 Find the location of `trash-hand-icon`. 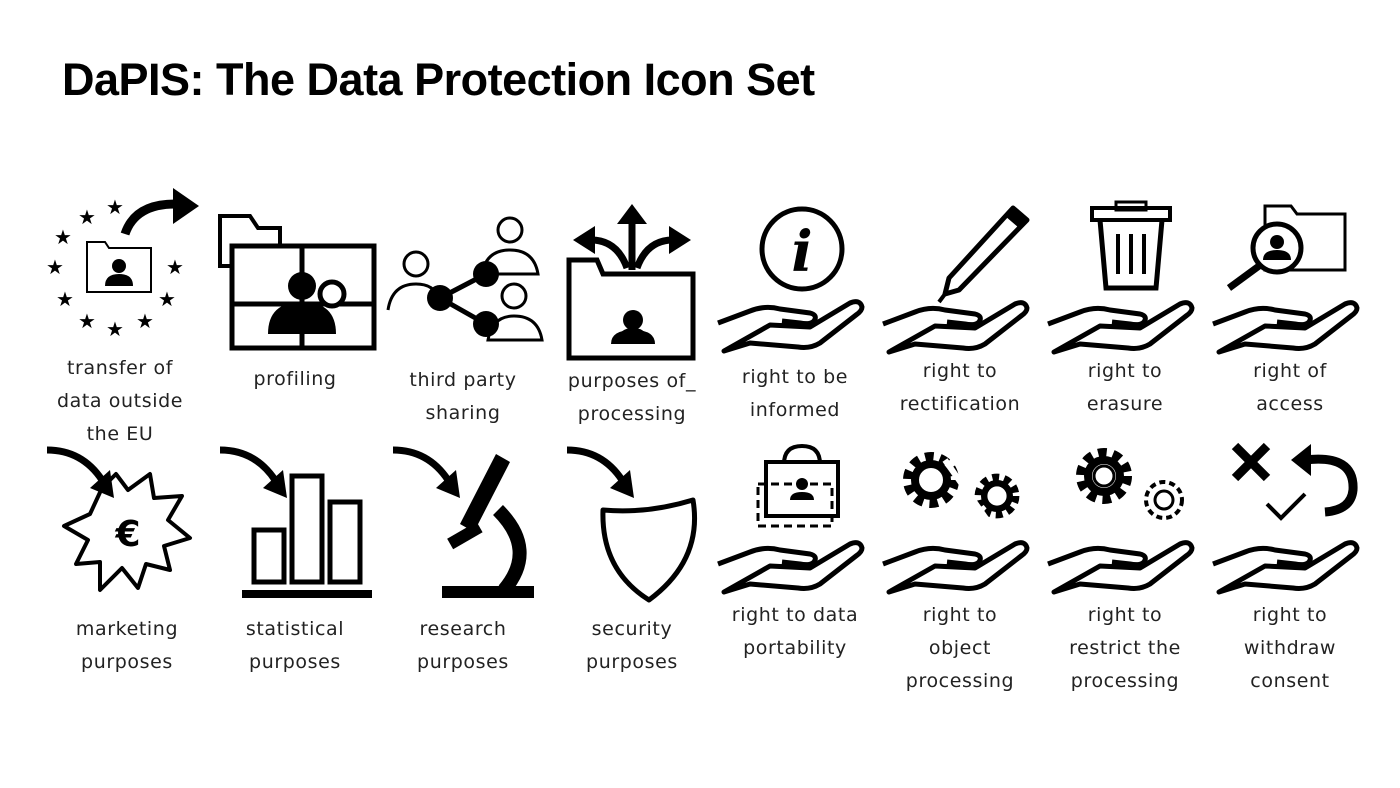

trash-hand-icon is located at coordinates (1125, 277).